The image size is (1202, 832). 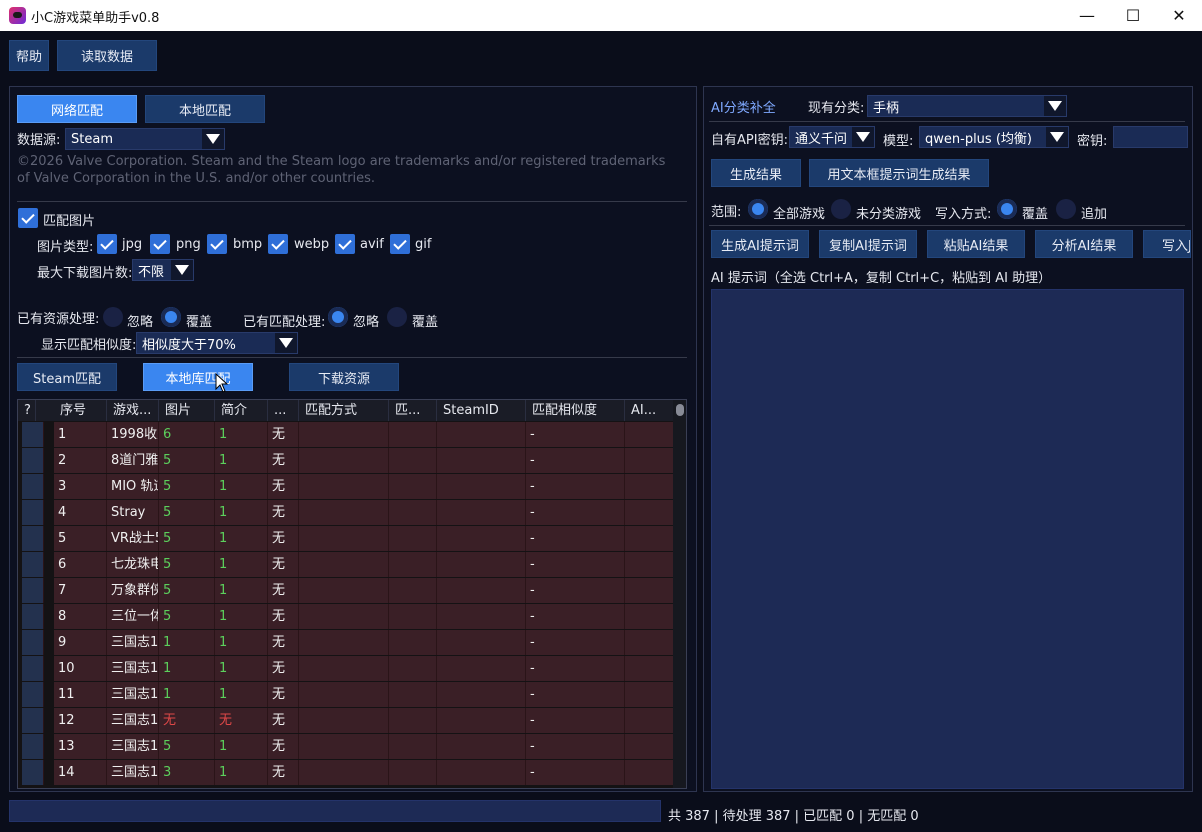 I want to click on column-header: 图片, so click(x=187, y=410).